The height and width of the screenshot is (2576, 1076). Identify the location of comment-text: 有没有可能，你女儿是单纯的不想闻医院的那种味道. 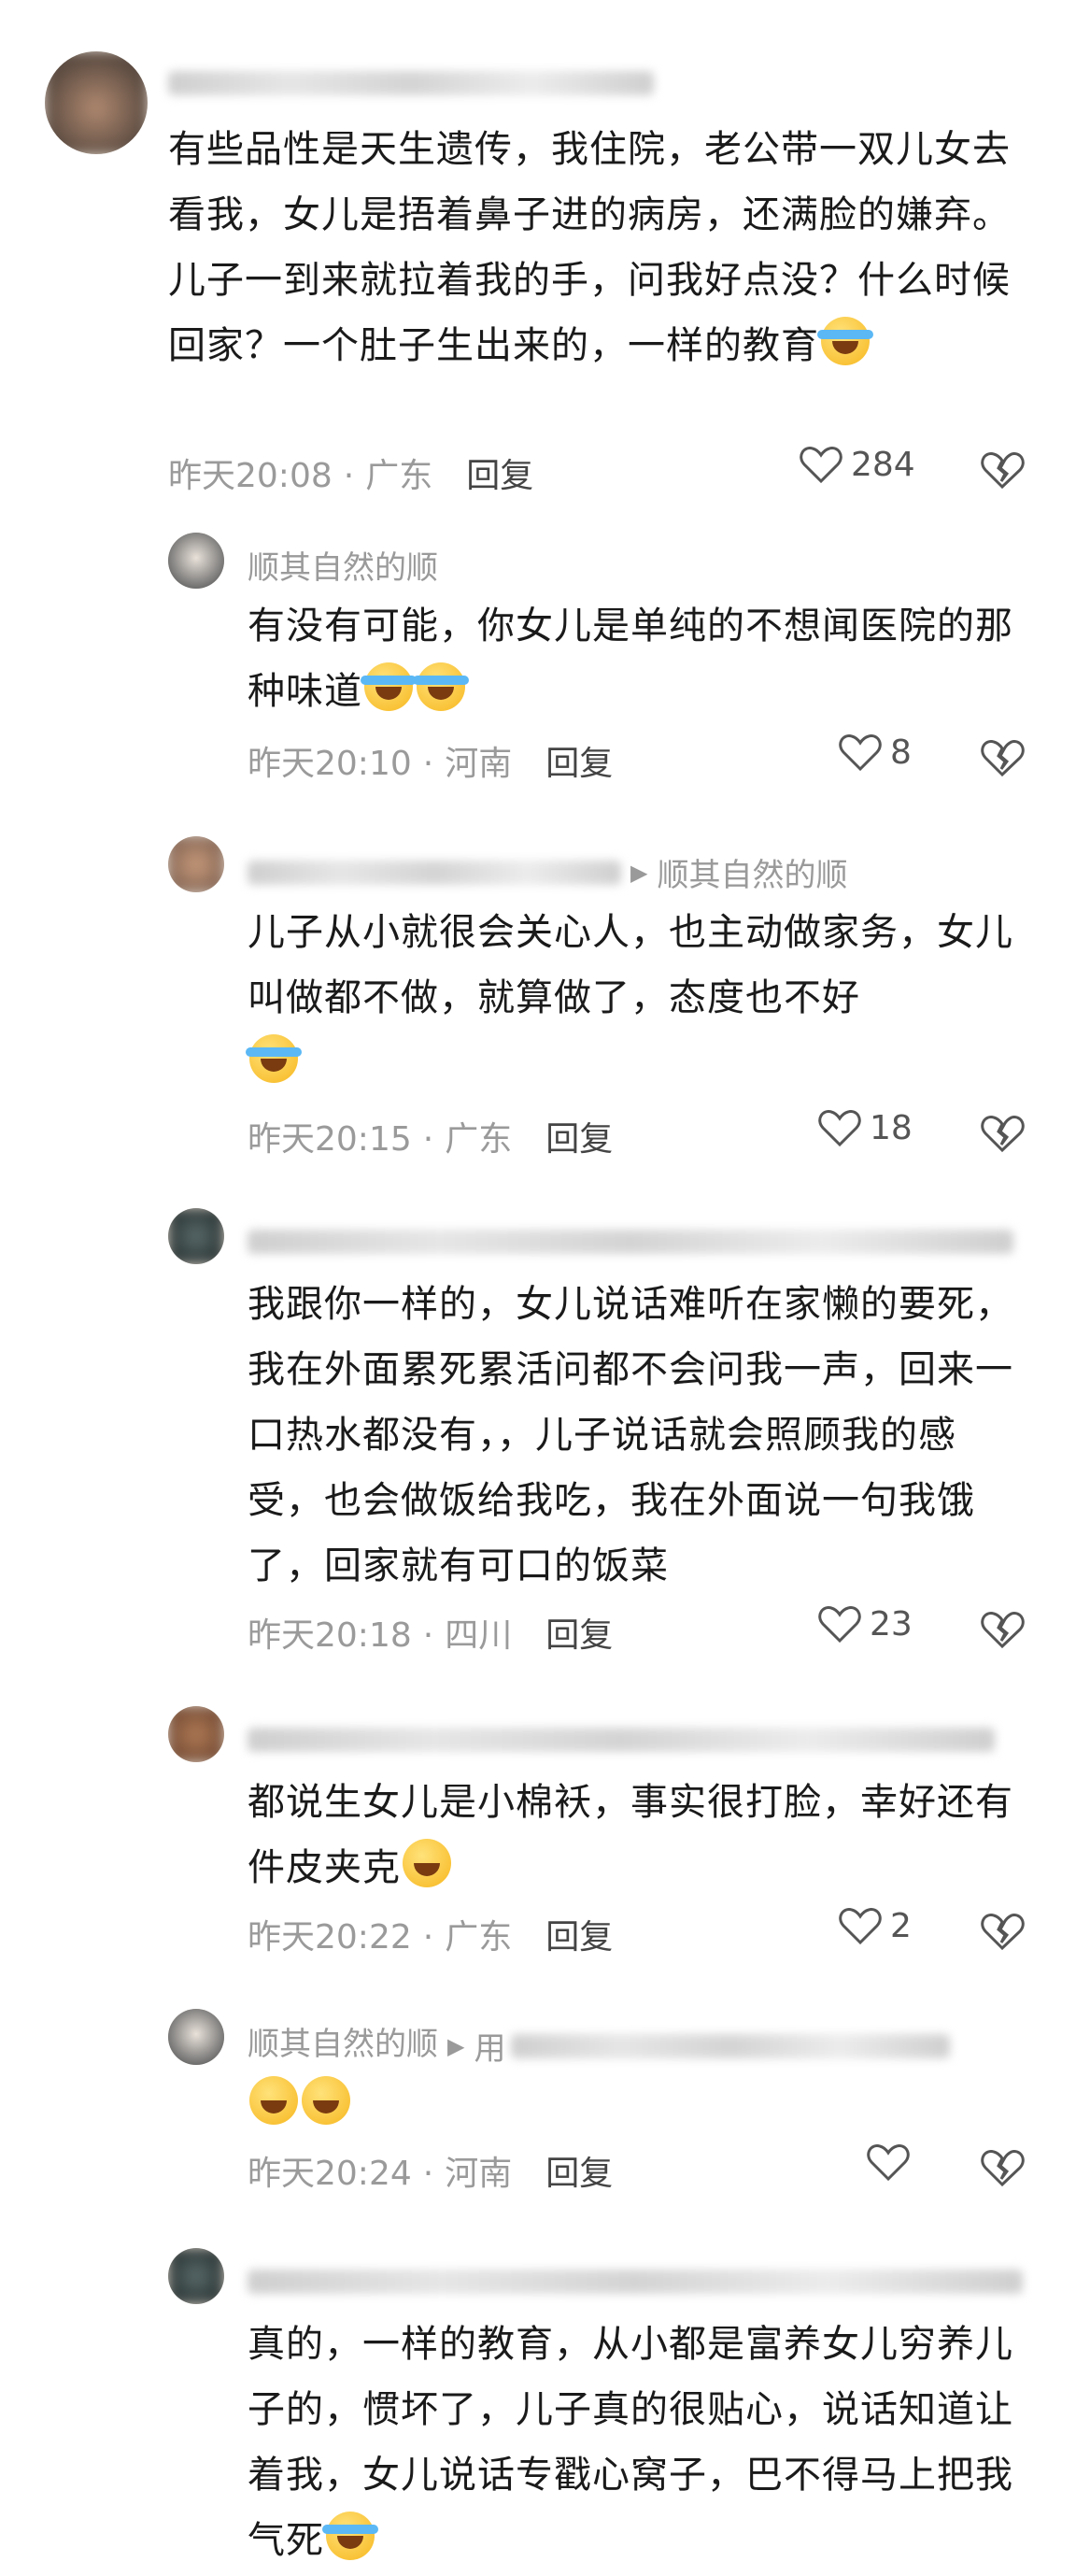
(630, 659).